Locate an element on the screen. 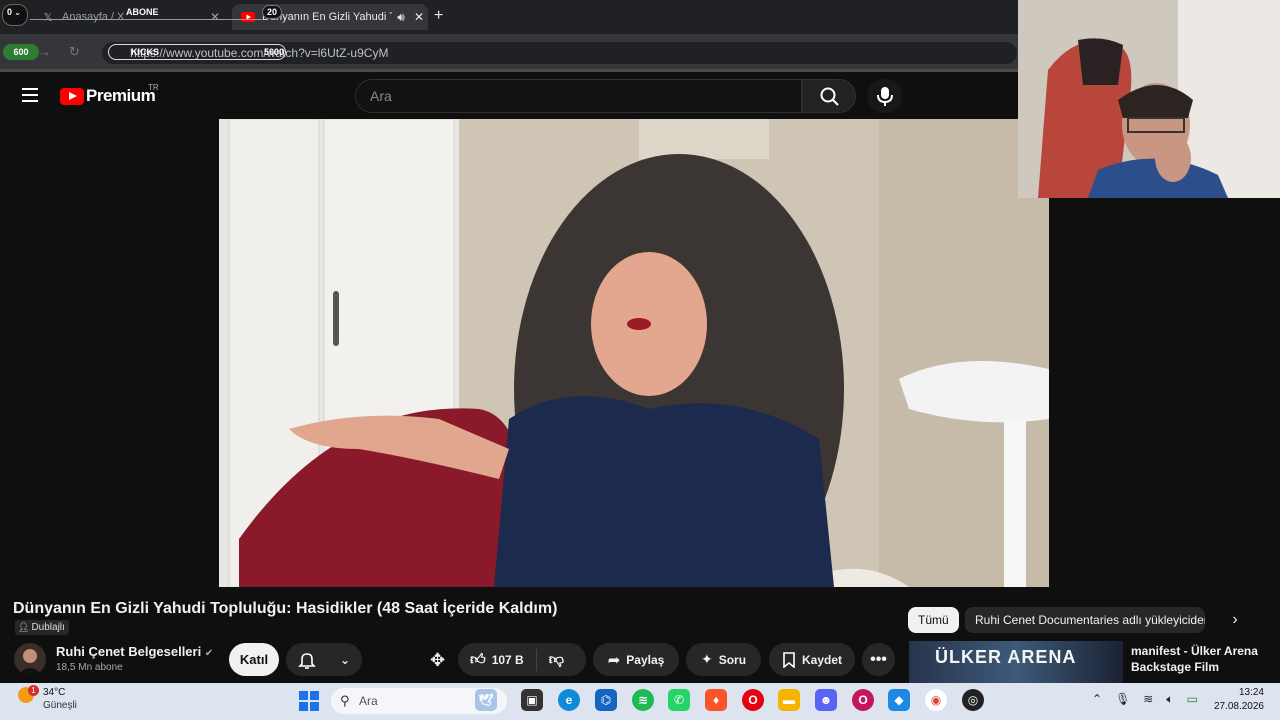 Image resolution: width=1280 pixels, height=720 pixels. save-label: Kaydet is located at coordinates (821, 659).